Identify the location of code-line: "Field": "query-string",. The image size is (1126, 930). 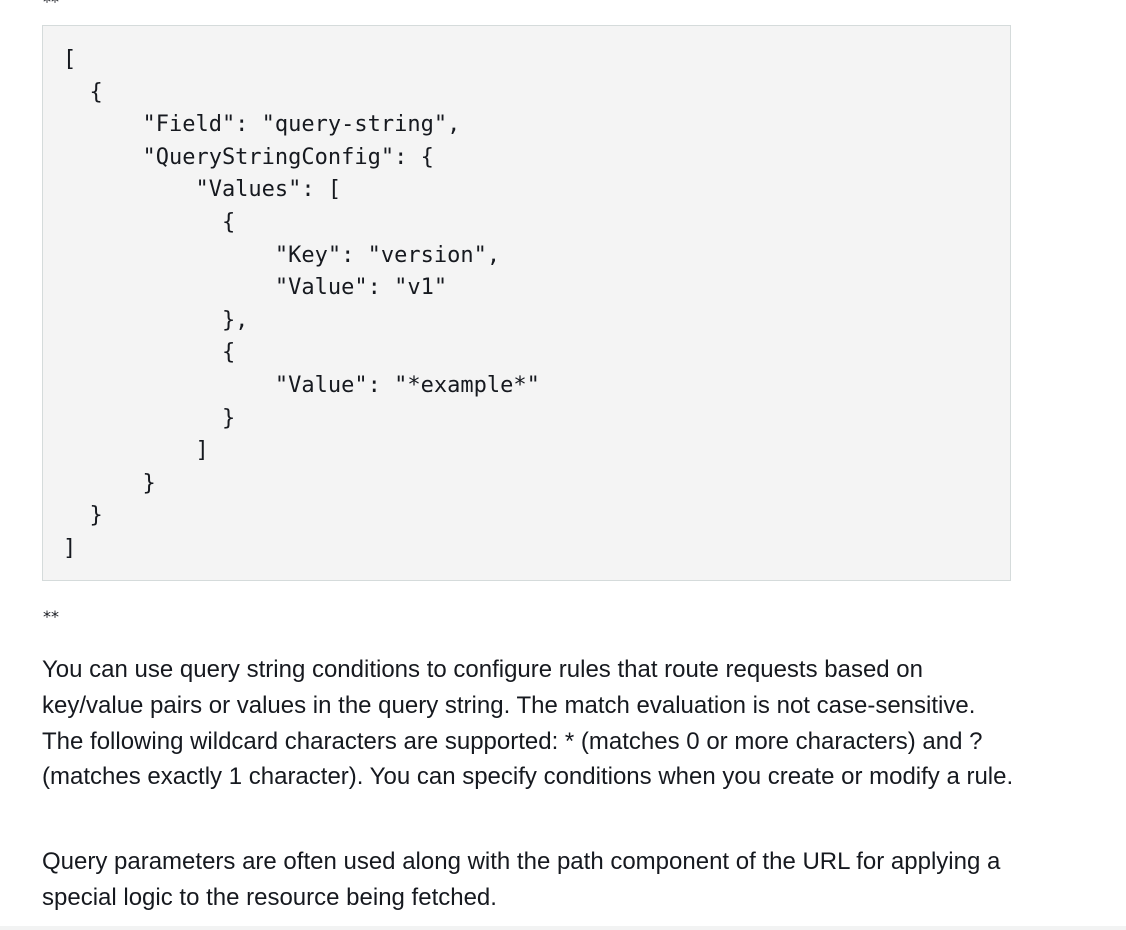
(262, 125).